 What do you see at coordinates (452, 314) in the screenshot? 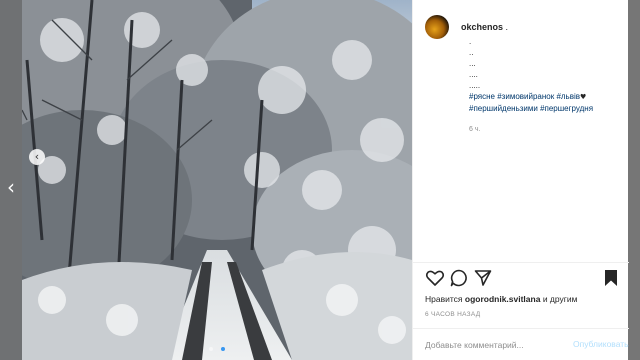
I see `post-timestamp: 6 ЧАСОВ НАЗАД` at bounding box center [452, 314].